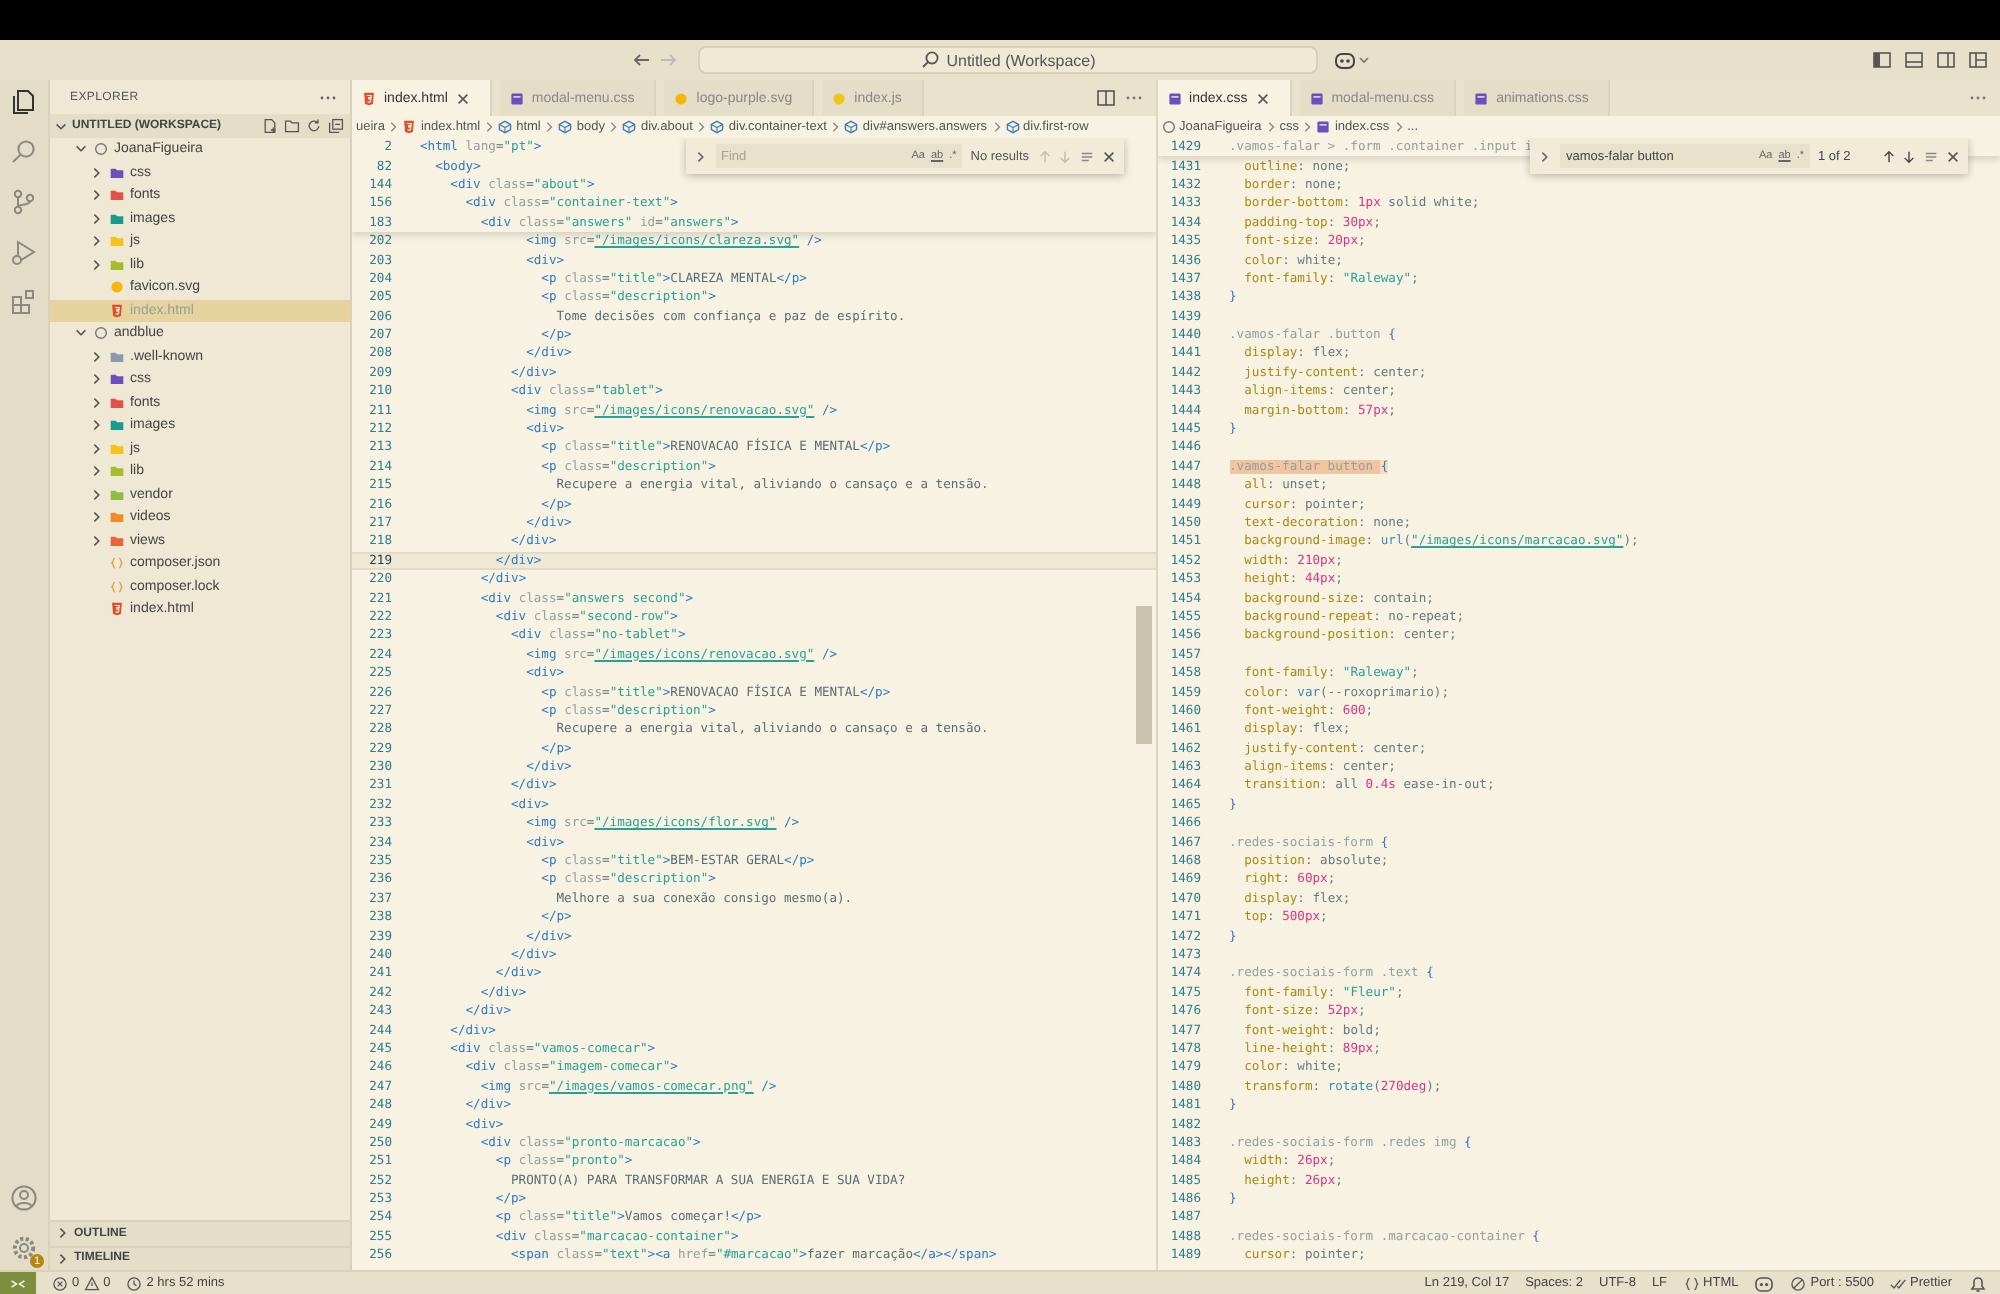  What do you see at coordinates (1978, 60) in the screenshot?
I see `layout-icon` at bounding box center [1978, 60].